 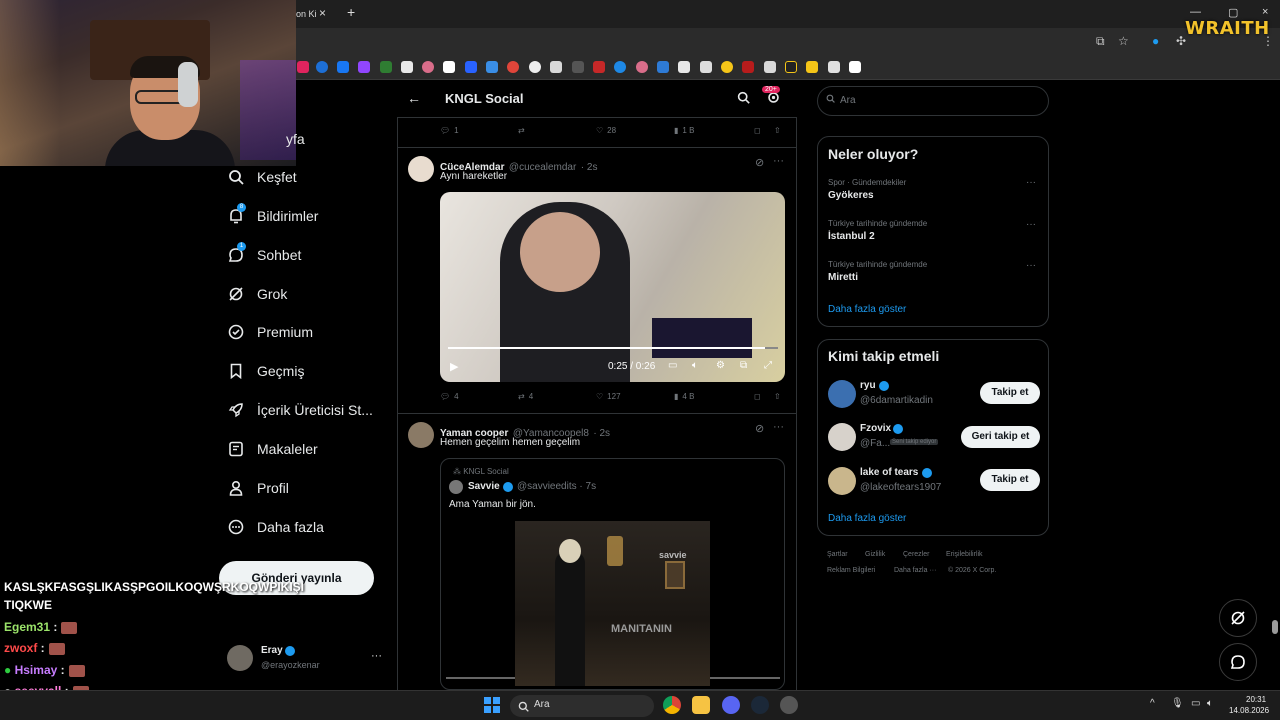 What do you see at coordinates (868, 385) in the screenshot?
I see `suggested-user-name: ryu` at bounding box center [868, 385].